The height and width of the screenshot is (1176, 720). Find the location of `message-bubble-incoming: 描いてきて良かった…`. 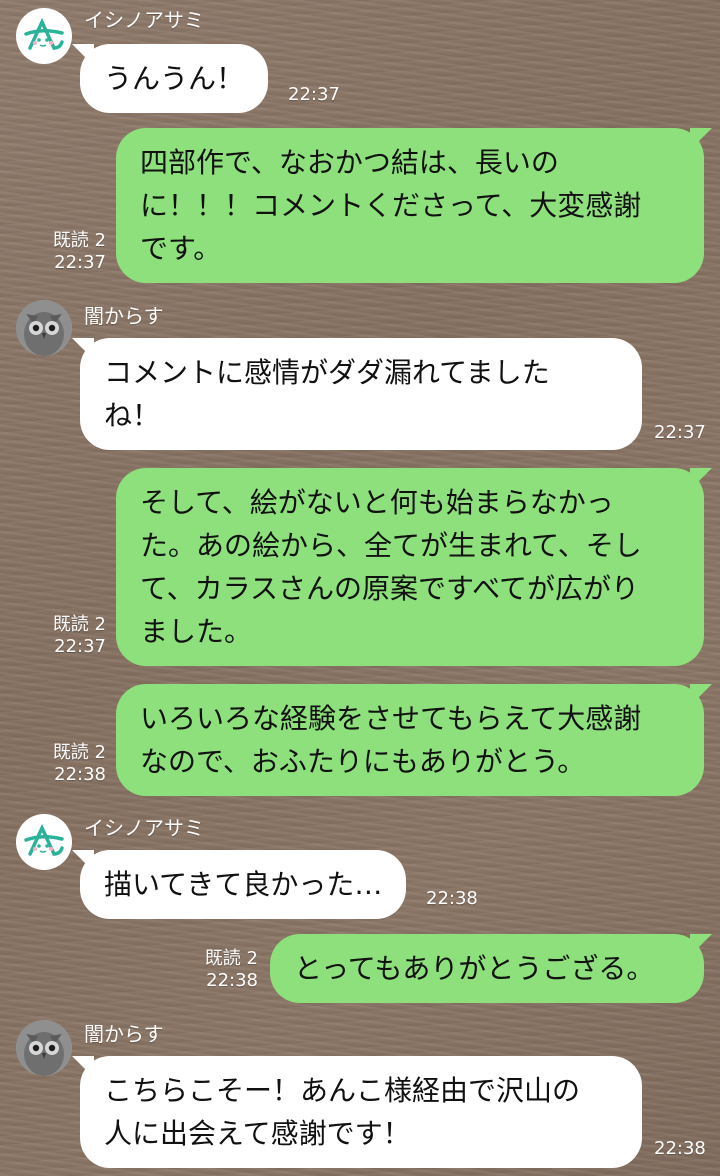

message-bubble-incoming: 描いてきて良かった… is located at coordinates (243, 884).